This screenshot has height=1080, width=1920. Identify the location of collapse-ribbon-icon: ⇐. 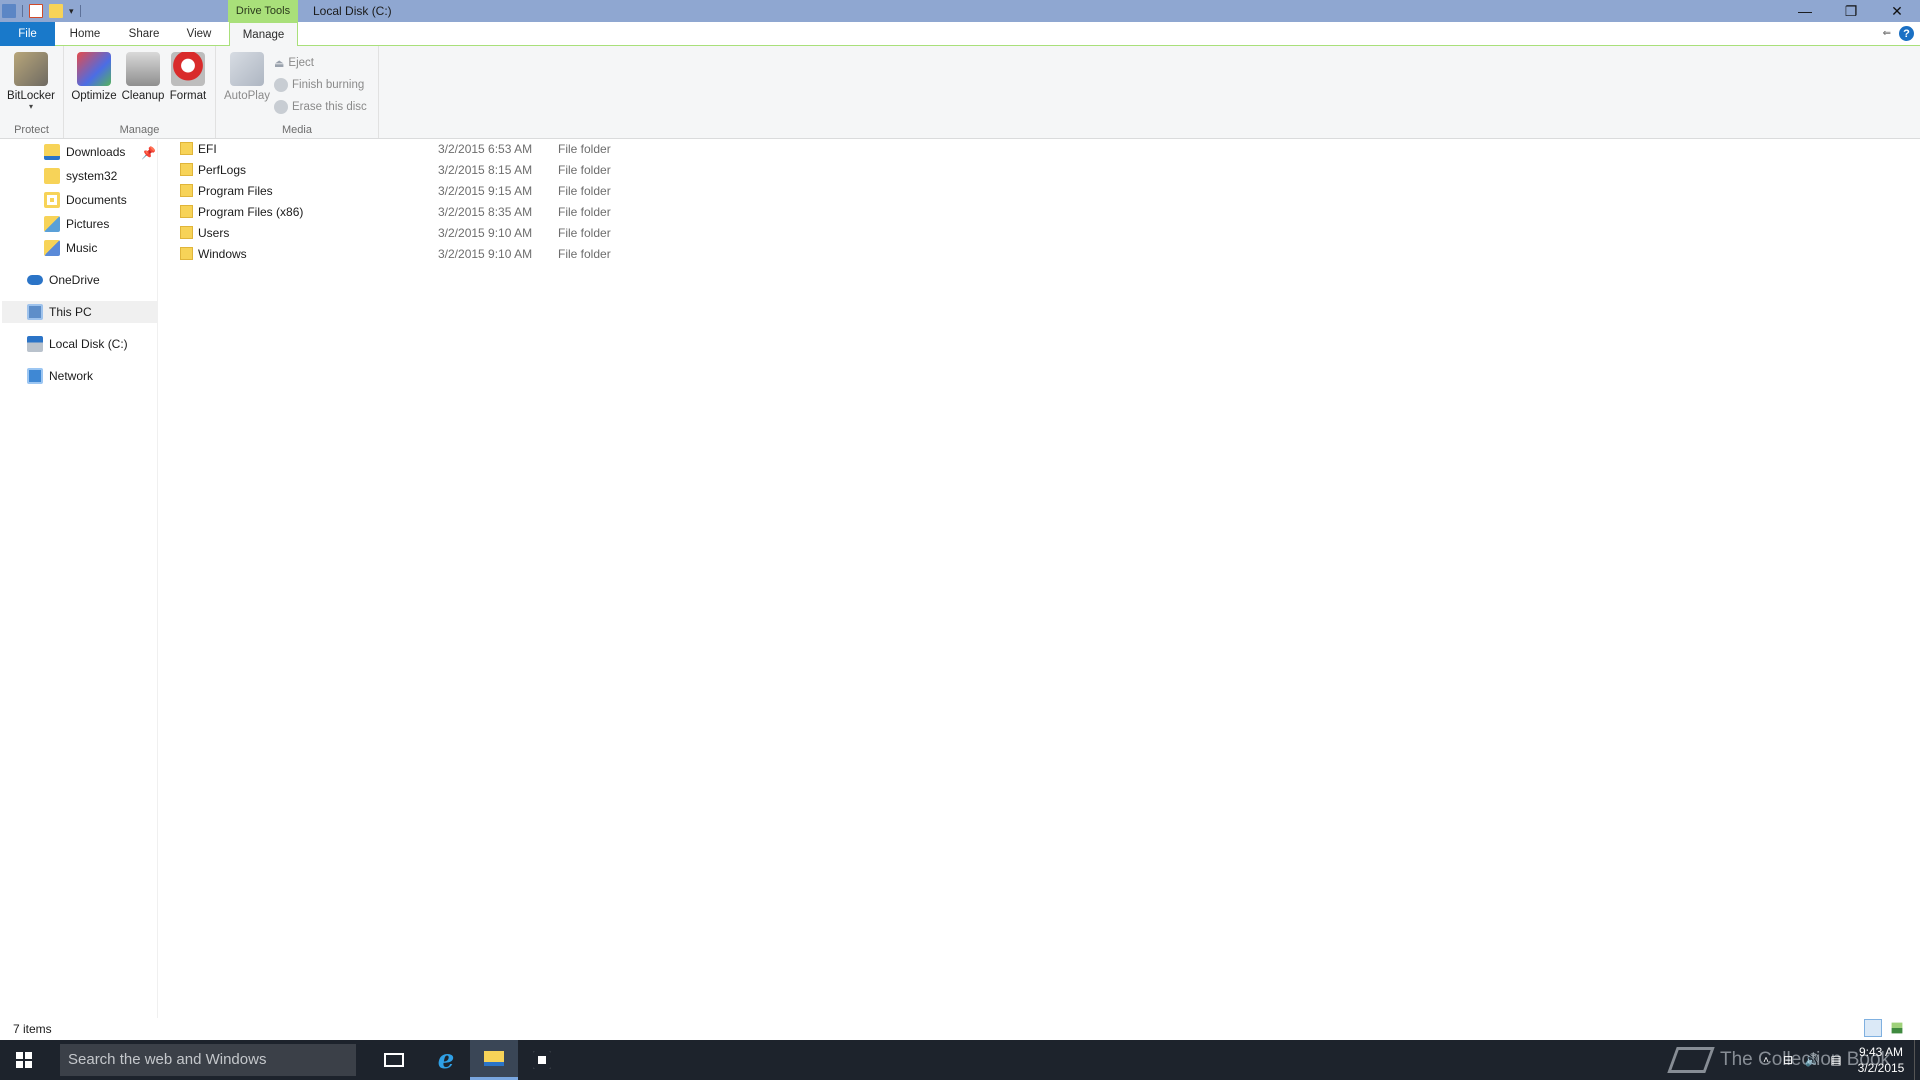
(1887, 33).